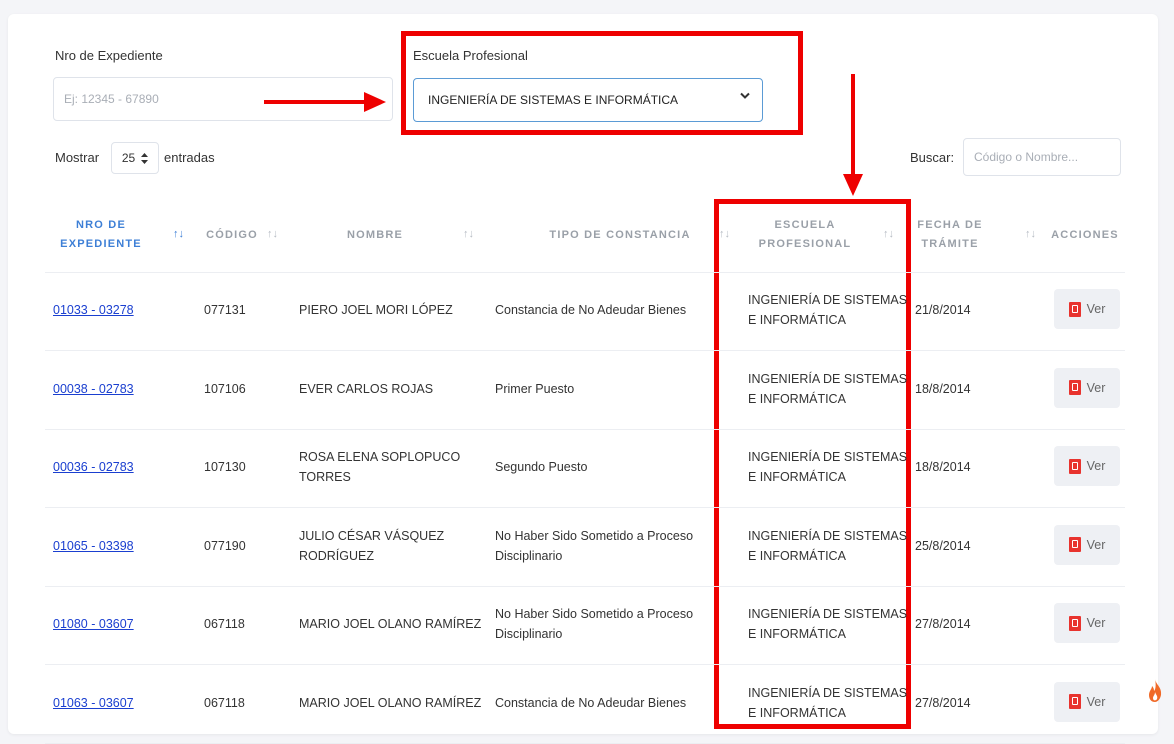  What do you see at coordinates (101, 235) in the screenshot?
I see `th-expediente: NRO DE EXPEDIENTE` at bounding box center [101, 235].